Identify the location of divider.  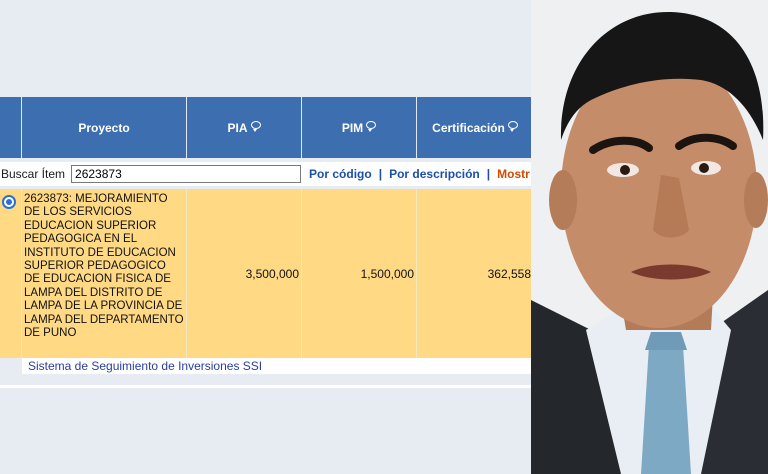
(266, 386).